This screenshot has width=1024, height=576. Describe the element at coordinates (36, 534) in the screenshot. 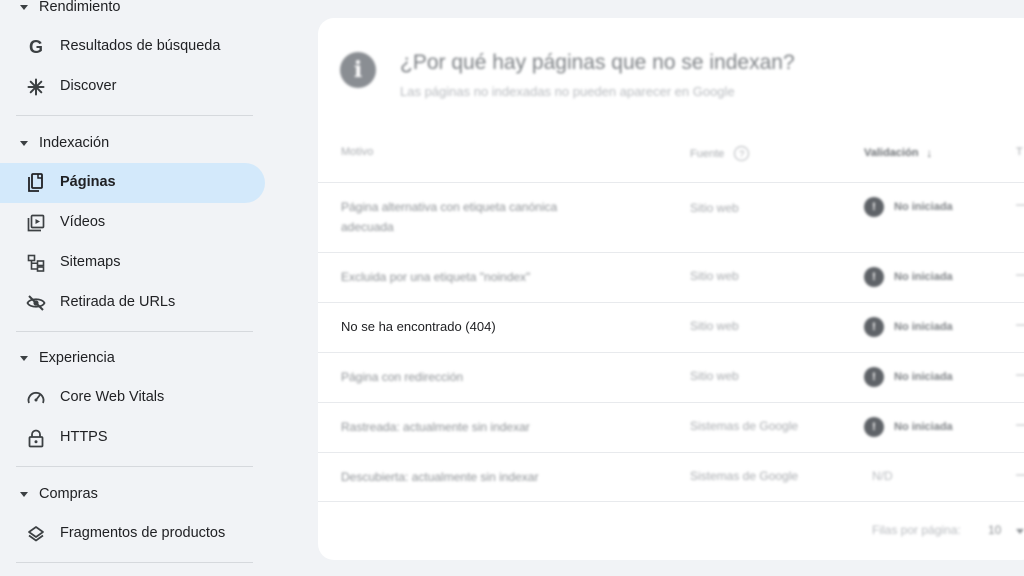

I see `layers-icon` at that location.